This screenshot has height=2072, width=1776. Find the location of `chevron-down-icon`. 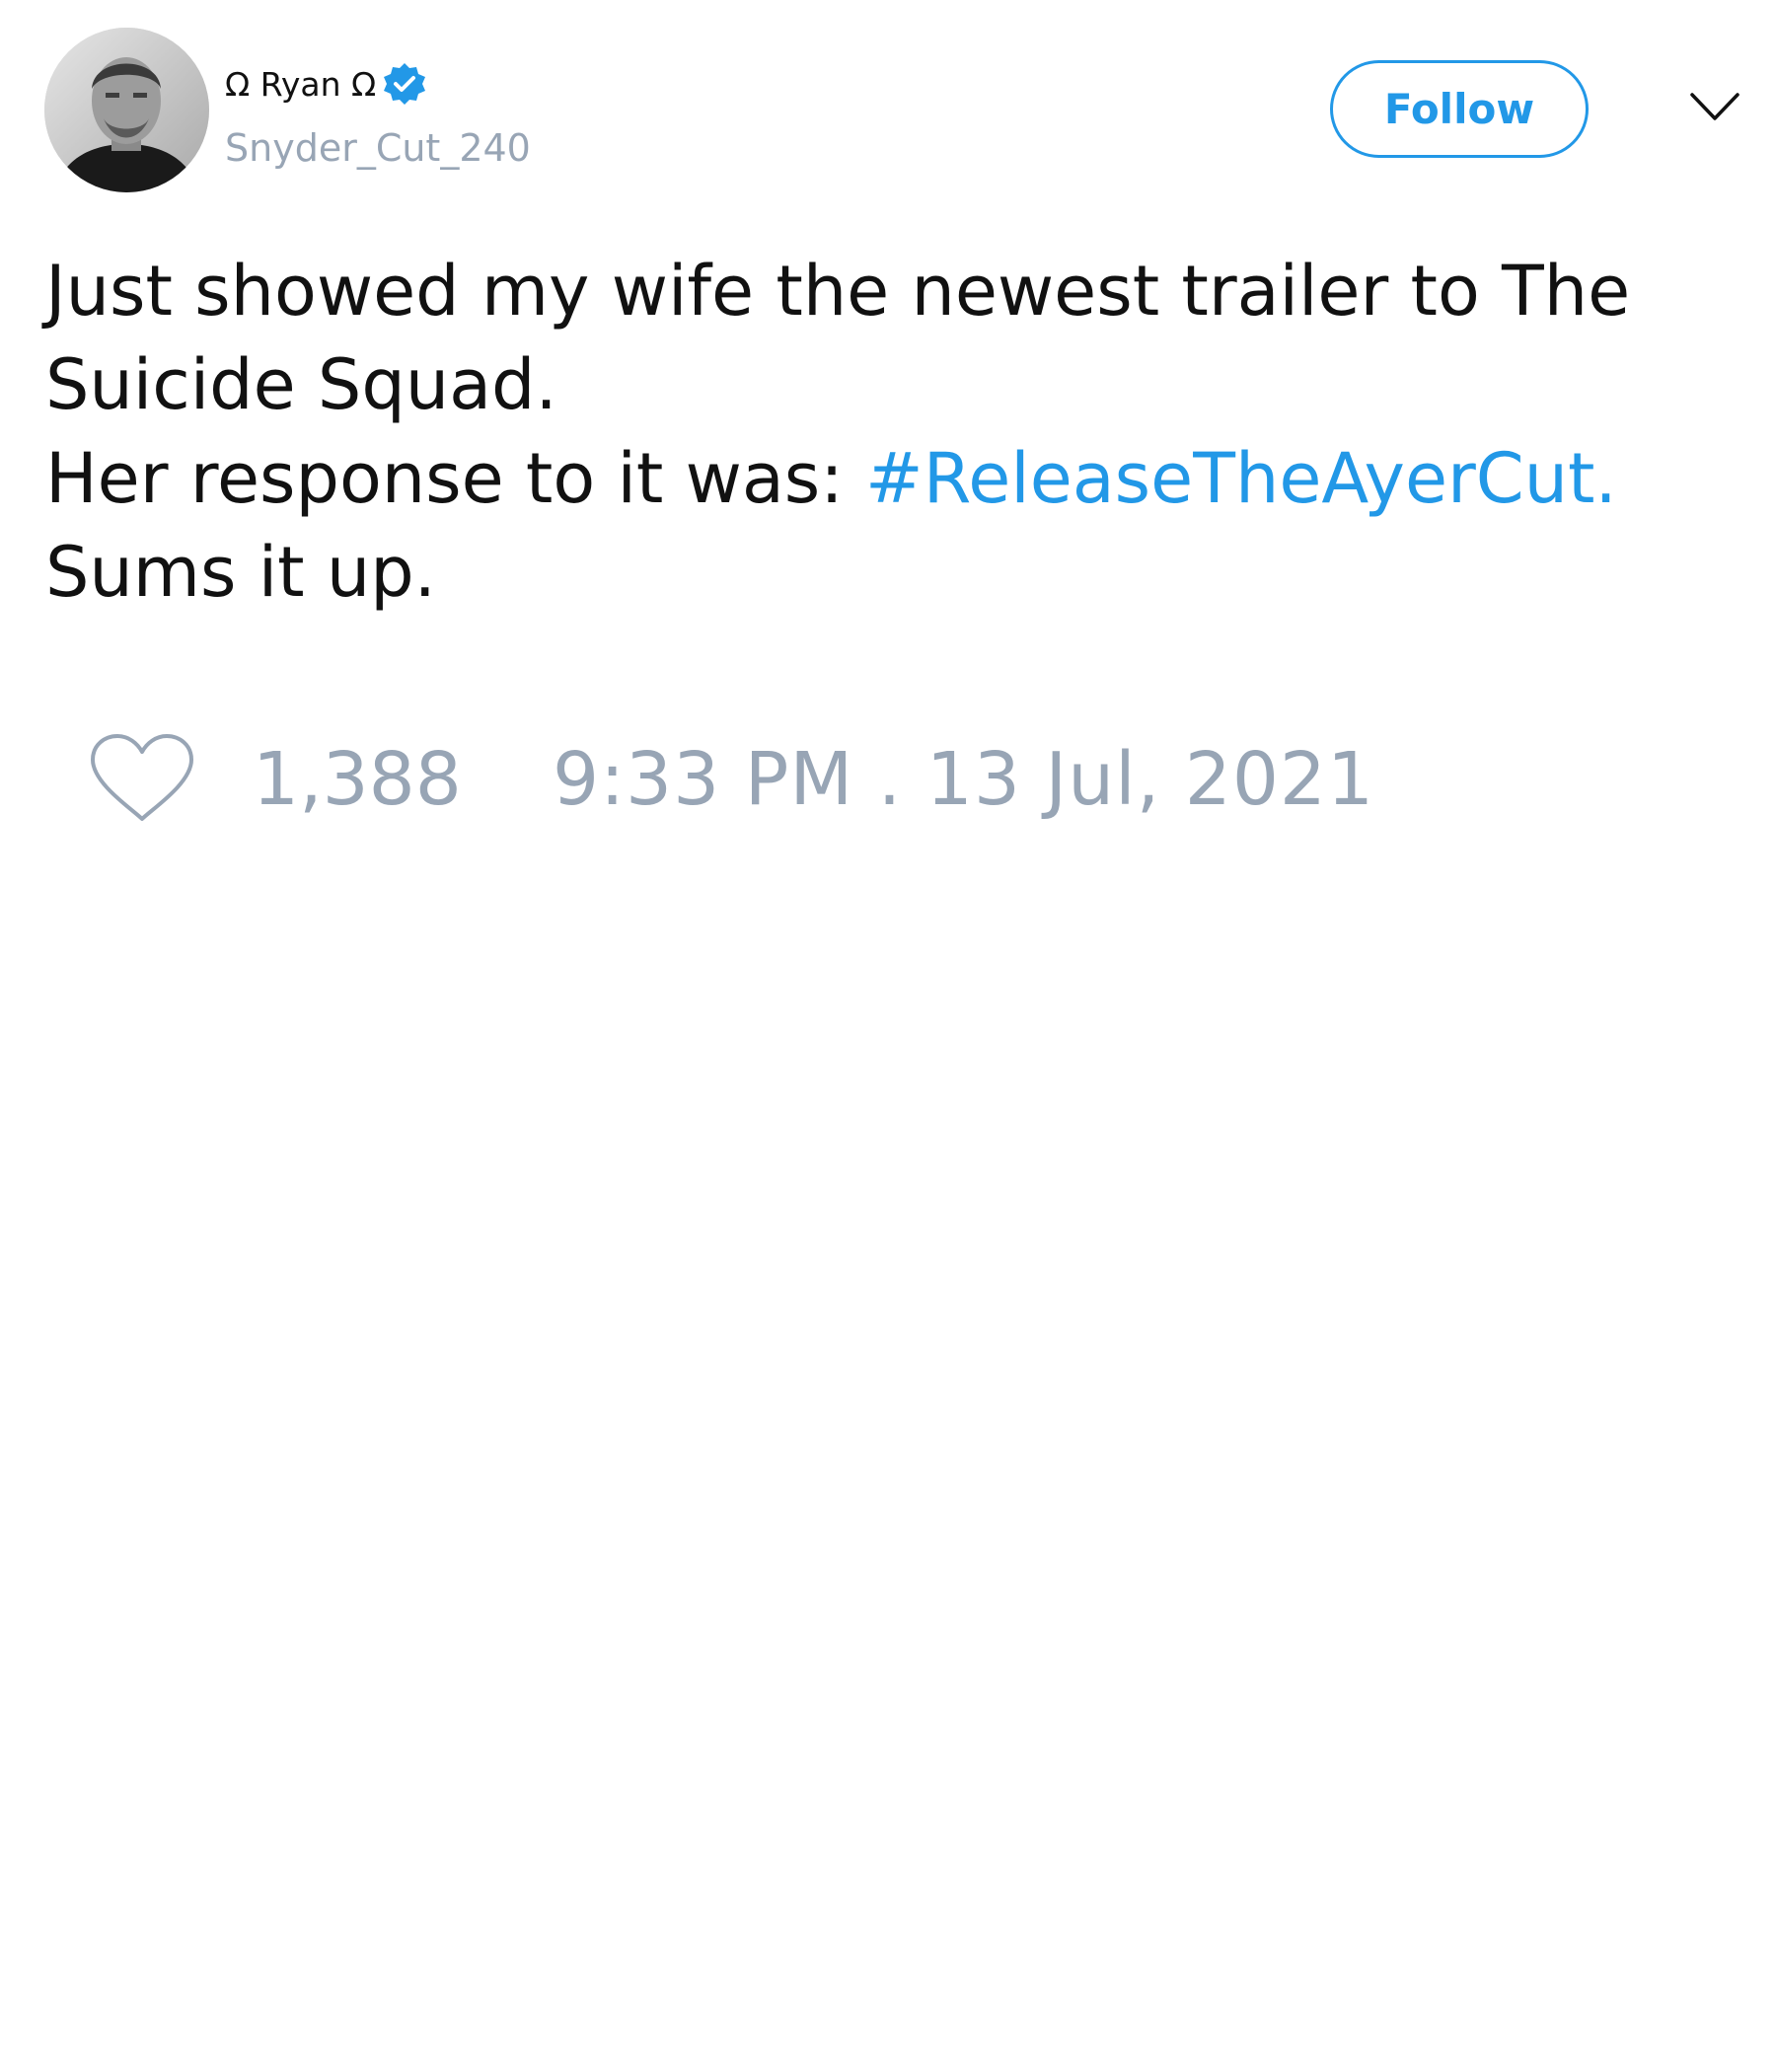

chevron-down-icon is located at coordinates (1714, 109).